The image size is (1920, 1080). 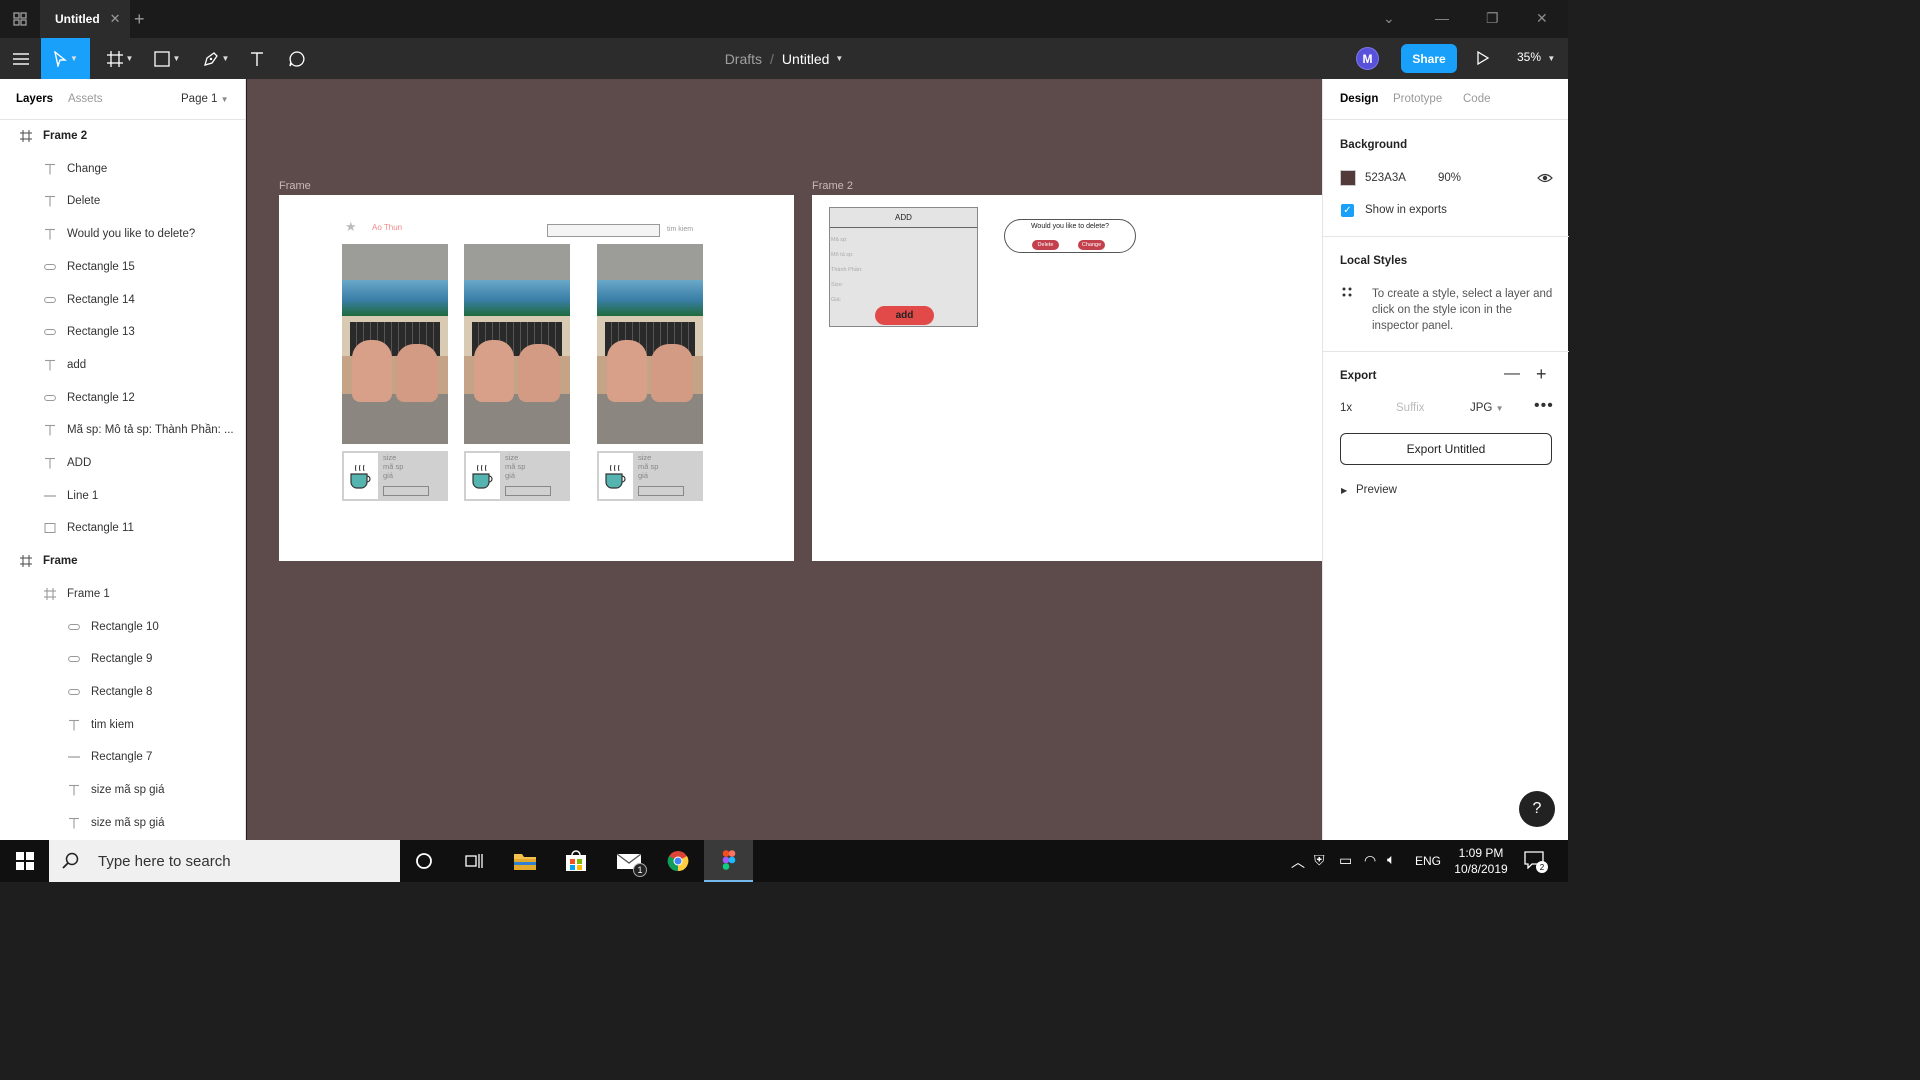 What do you see at coordinates (1367, 58) in the screenshot?
I see `avatar: M` at bounding box center [1367, 58].